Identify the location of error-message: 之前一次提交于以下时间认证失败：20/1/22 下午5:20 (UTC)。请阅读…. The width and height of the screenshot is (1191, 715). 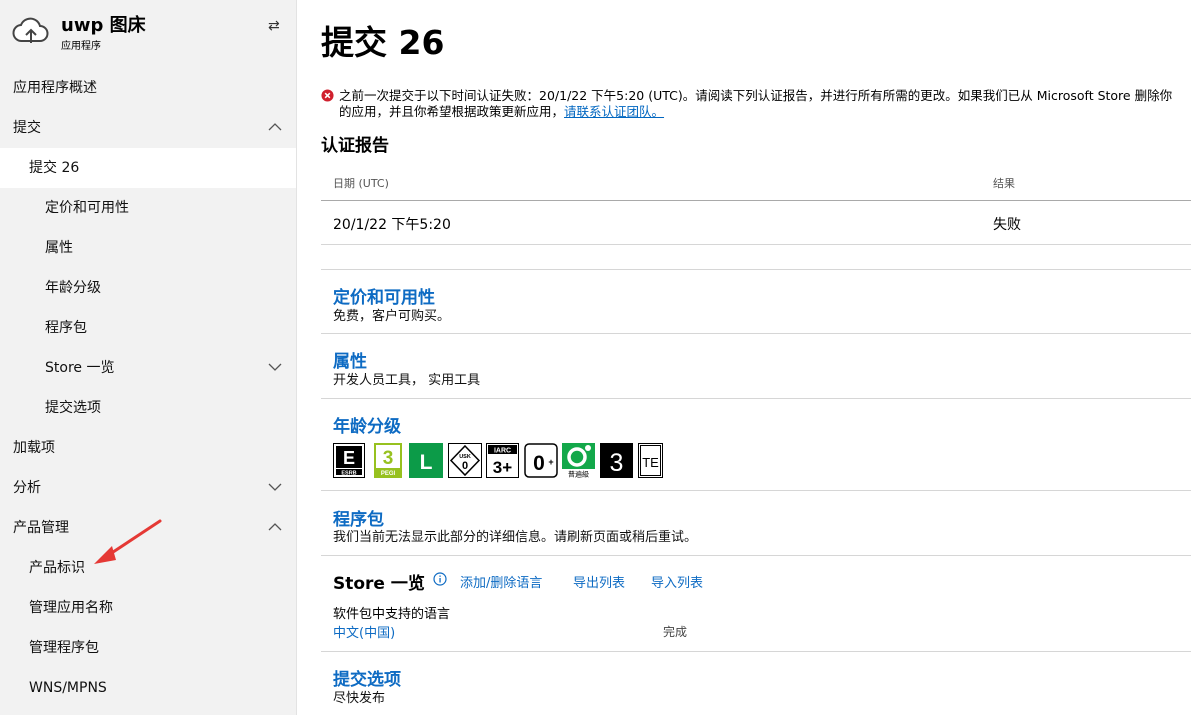
(760, 104).